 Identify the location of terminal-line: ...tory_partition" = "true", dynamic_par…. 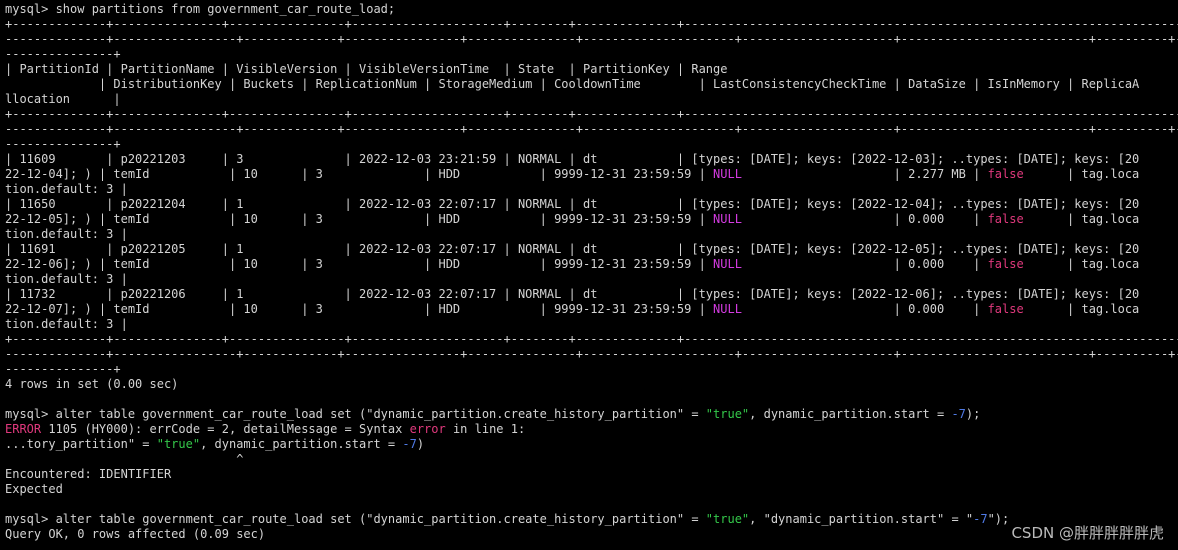
(591, 444).